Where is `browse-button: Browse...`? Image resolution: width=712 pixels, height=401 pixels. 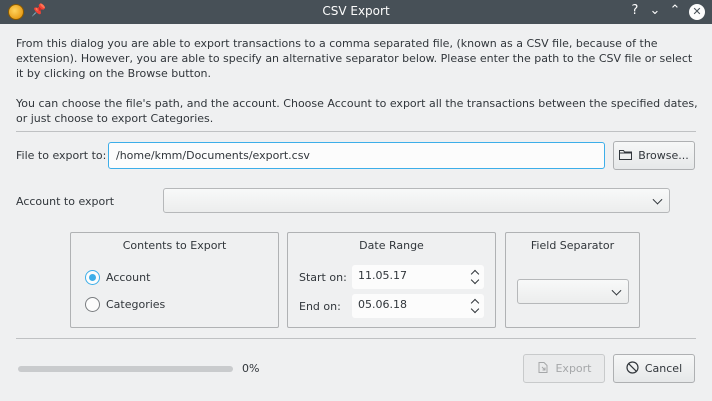
browse-button: Browse... is located at coordinates (654, 155).